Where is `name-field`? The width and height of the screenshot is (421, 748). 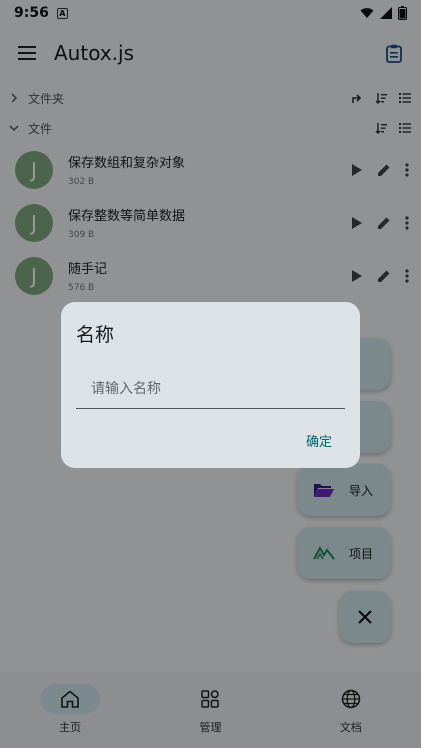 name-field is located at coordinates (210, 389).